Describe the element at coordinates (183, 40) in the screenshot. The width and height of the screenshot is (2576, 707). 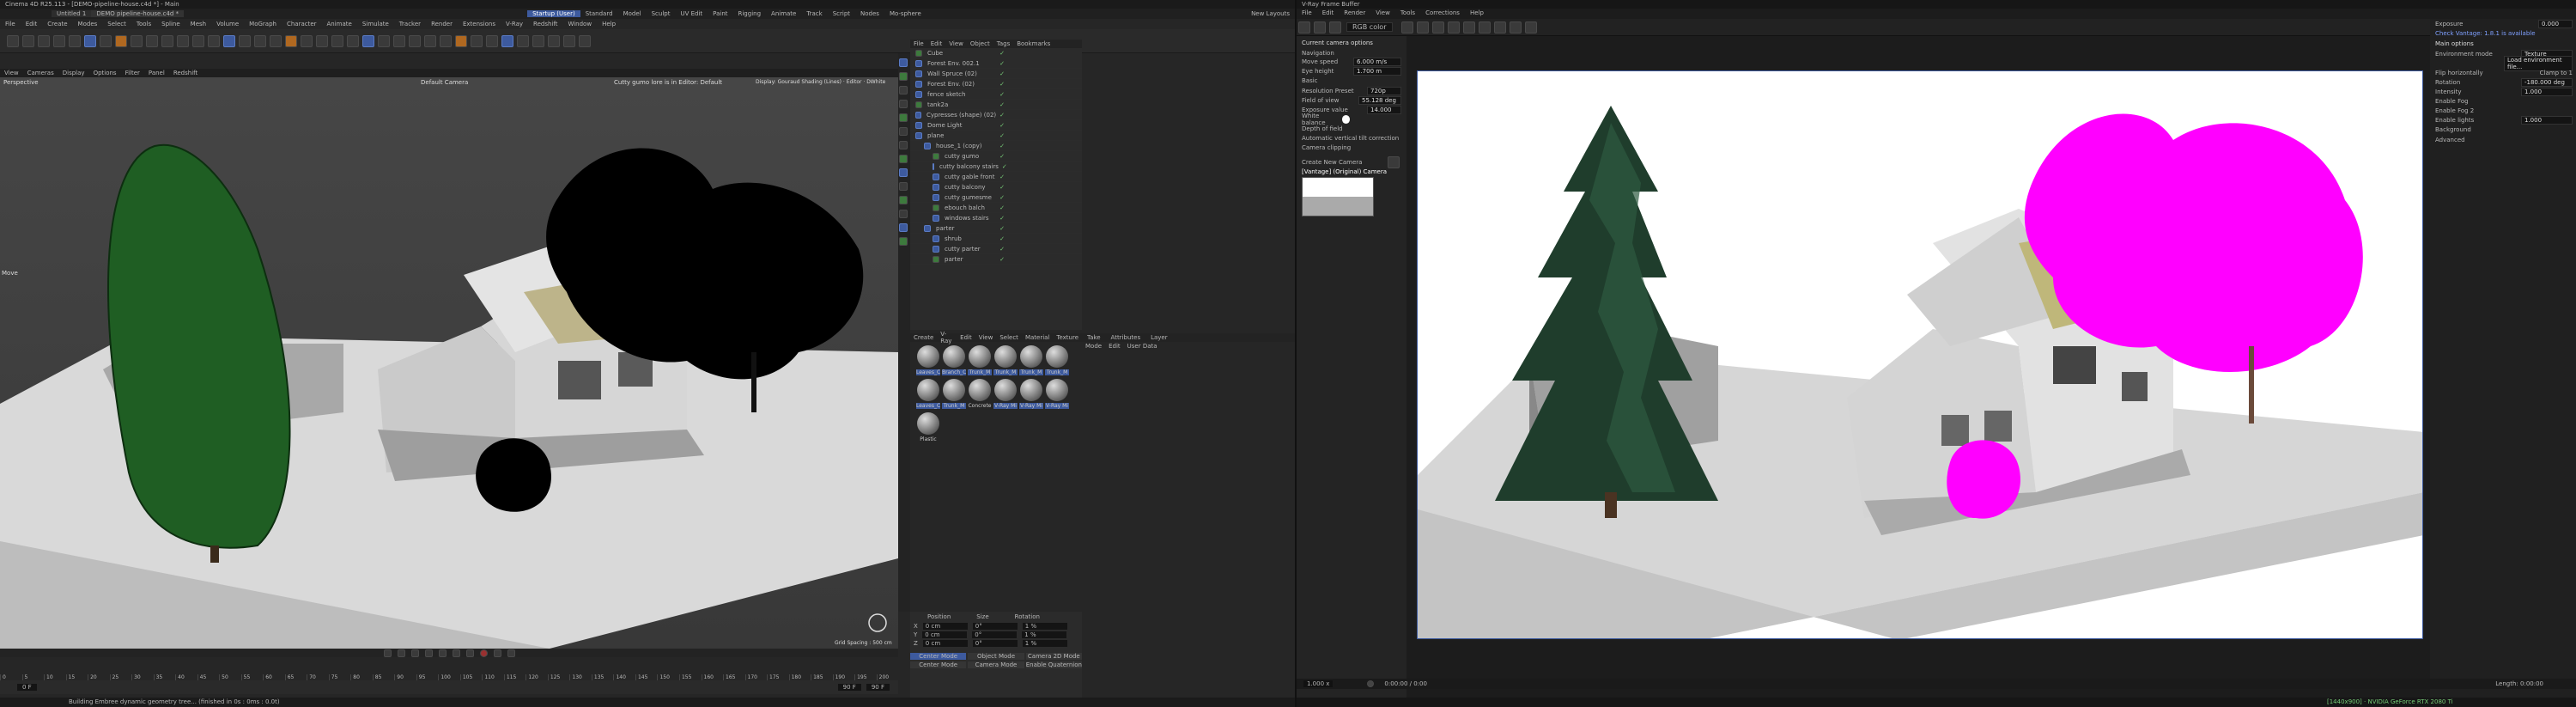
I see `render-icon` at that location.